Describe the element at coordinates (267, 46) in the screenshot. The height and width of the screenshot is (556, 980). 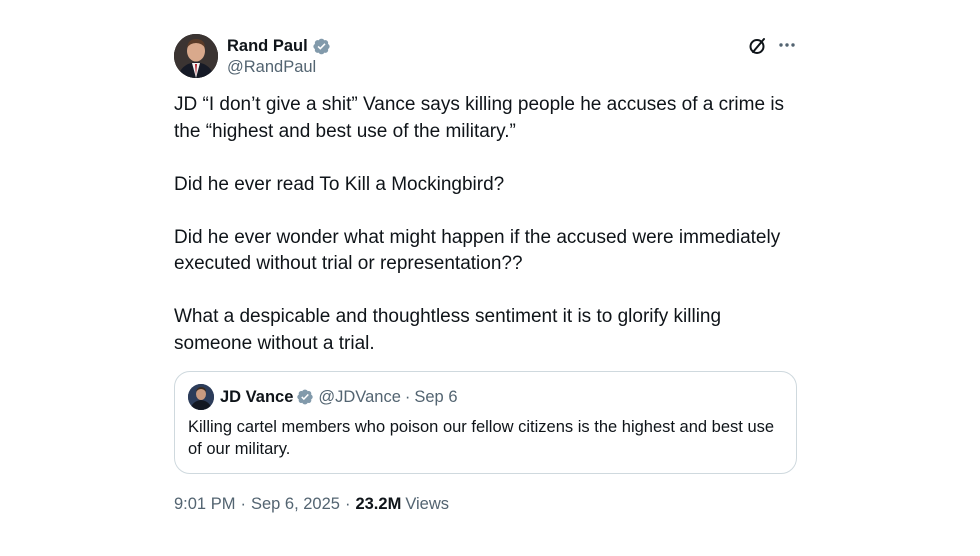
I see `author-display-name: Rand Paul` at that location.